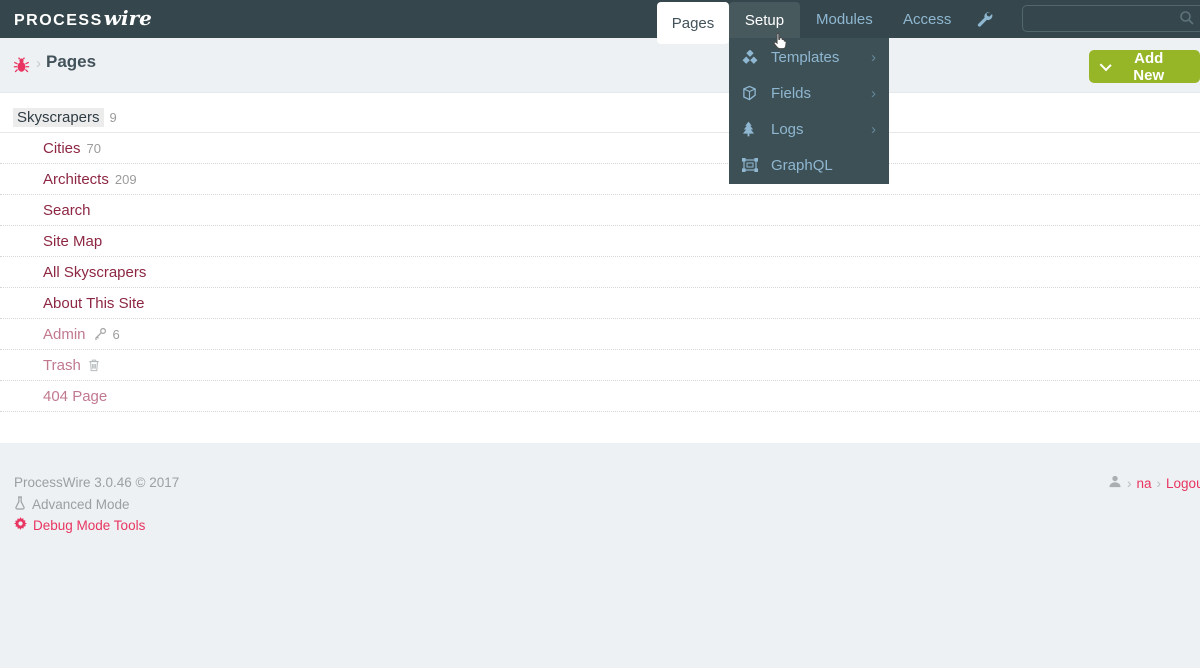 The height and width of the screenshot is (668, 1200). Describe the element at coordinates (600, 179) in the screenshot. I see `tree-row: Architects 209` at that location.